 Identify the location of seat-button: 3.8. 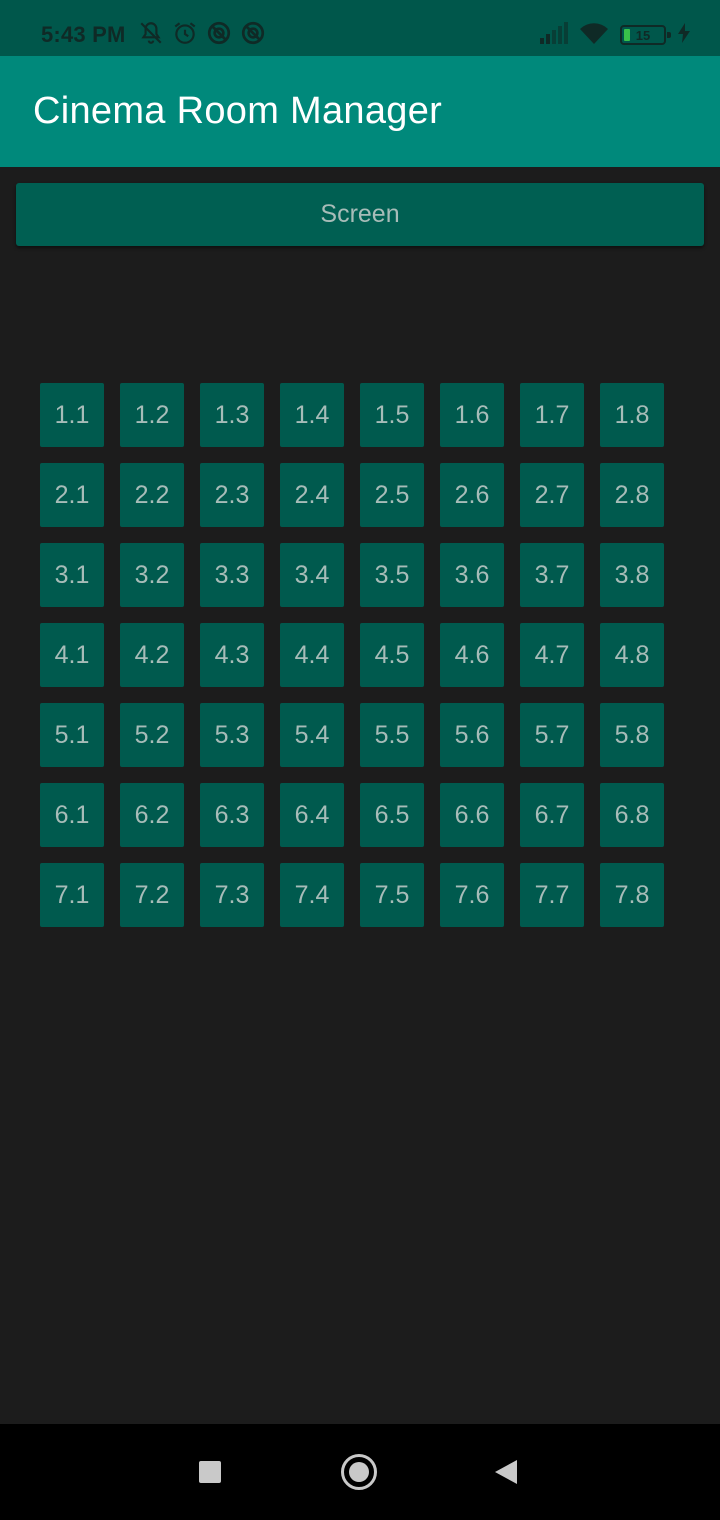
(632, 575).